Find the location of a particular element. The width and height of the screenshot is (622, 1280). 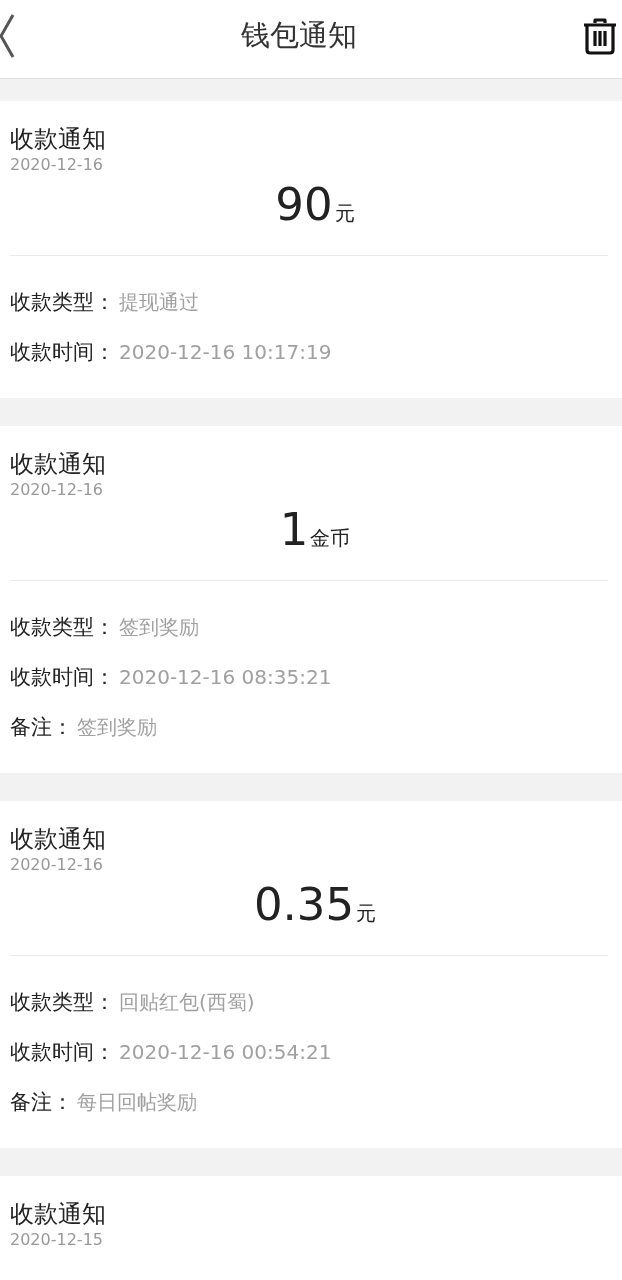

field-value: 回贴红包(西蜀) is located at coordinates (187, 1002).